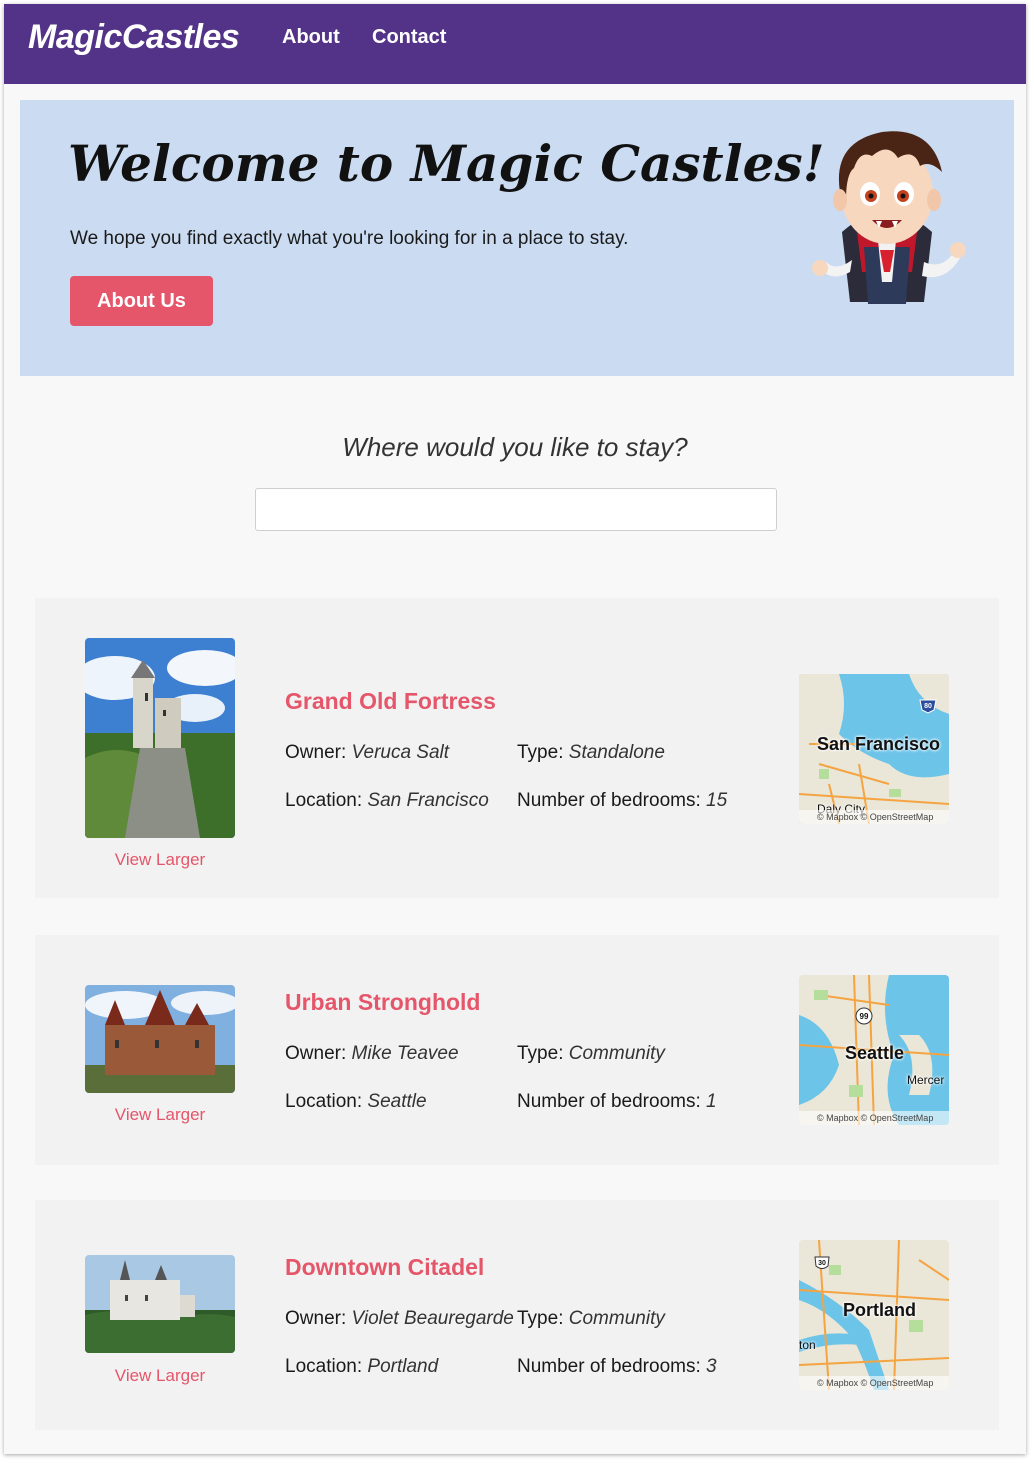  Describe the element at coordinates (616, 752) in the screenshot. I see `type-value: Standalone` at that location.